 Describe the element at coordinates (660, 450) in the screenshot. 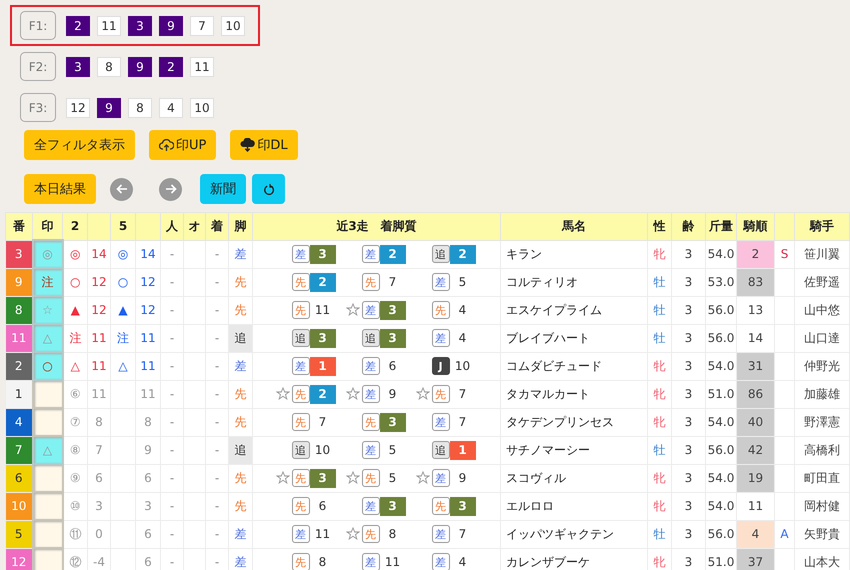

I see `sex: 牡` at that location.